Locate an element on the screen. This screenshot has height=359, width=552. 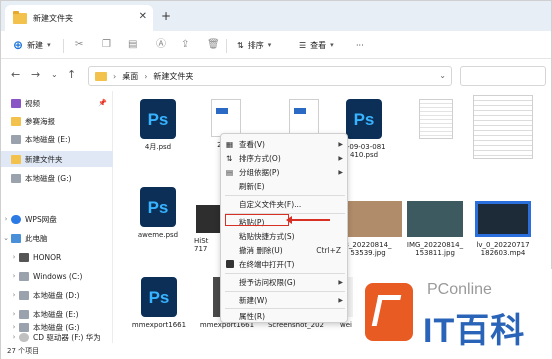
menu-item-group-by: ▤ 分组依据(P) ▶ is located at coordinates (285, 172).